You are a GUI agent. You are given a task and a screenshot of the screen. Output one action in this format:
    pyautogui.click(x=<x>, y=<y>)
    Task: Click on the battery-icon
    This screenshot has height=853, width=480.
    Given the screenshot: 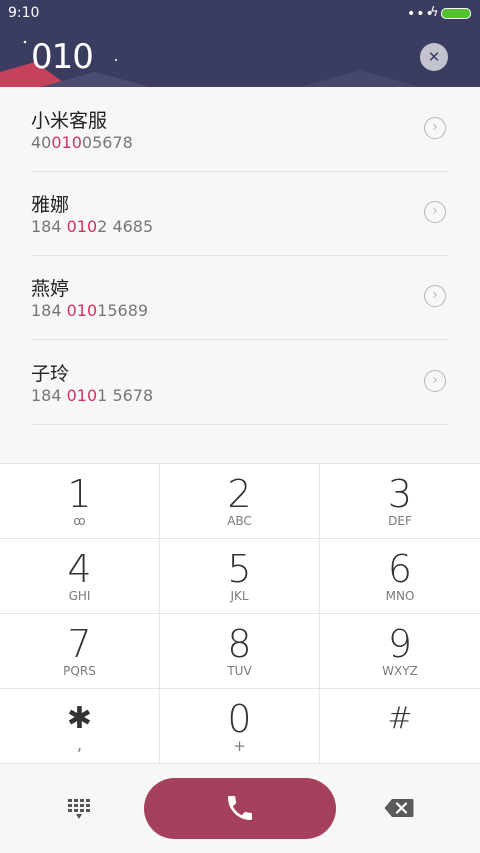 What is the action you would take?
    pyautogui.click(x=456, y=13)
    